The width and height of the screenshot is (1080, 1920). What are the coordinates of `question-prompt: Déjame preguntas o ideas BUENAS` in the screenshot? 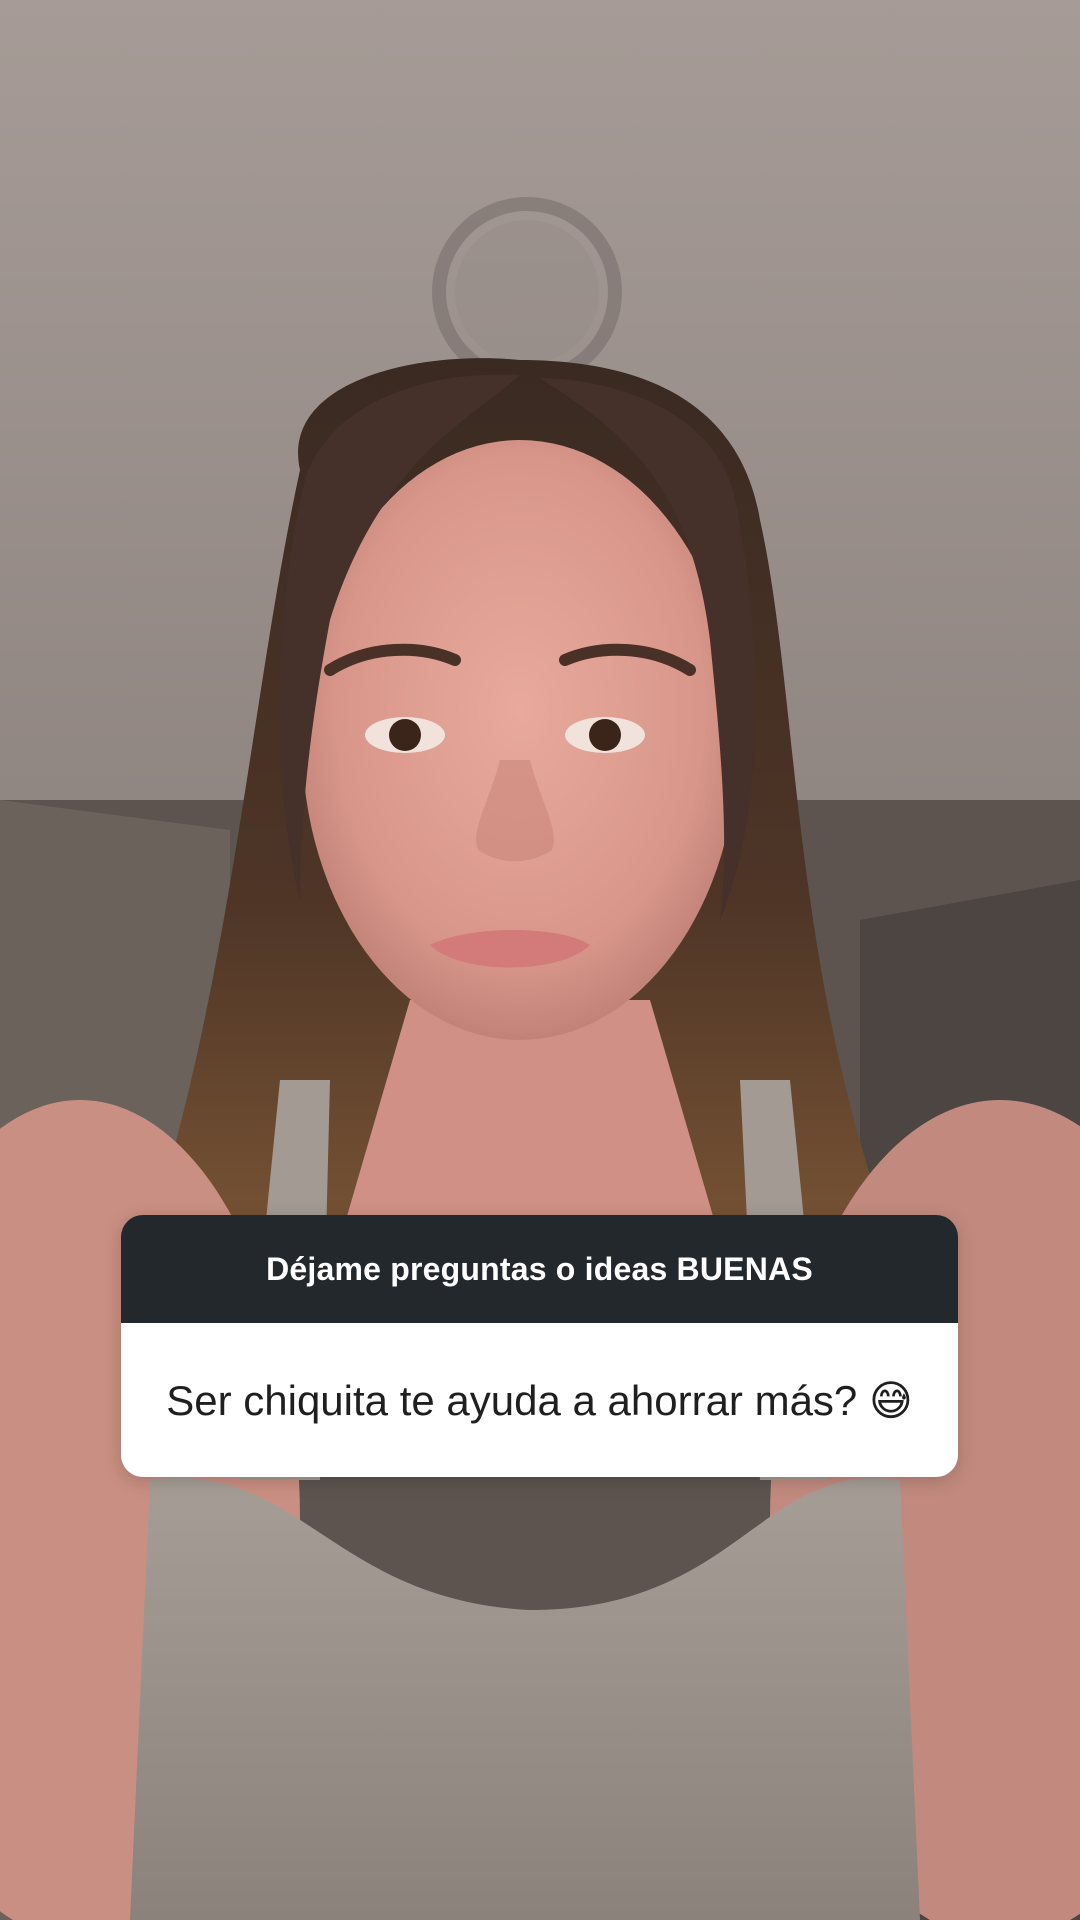 It's located at (539, 1268).